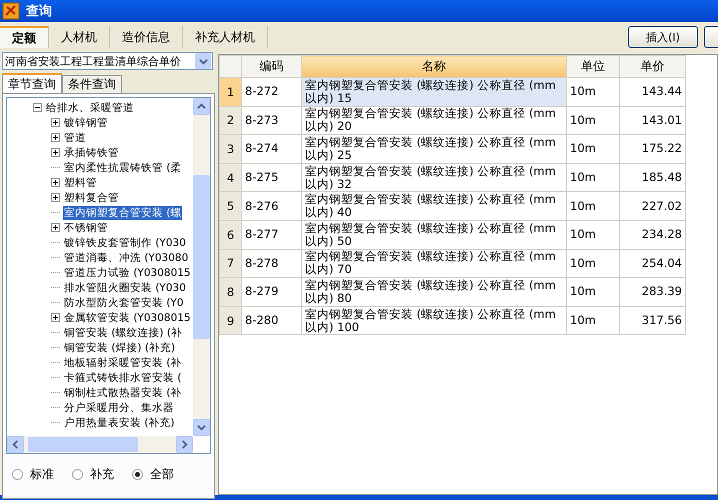 Image resolution: width=718 pixels, height=500 pixels. Describe the element at coordinates (663, 37) in the screenshot. I see `insert-button: 插入(I)` at that location.